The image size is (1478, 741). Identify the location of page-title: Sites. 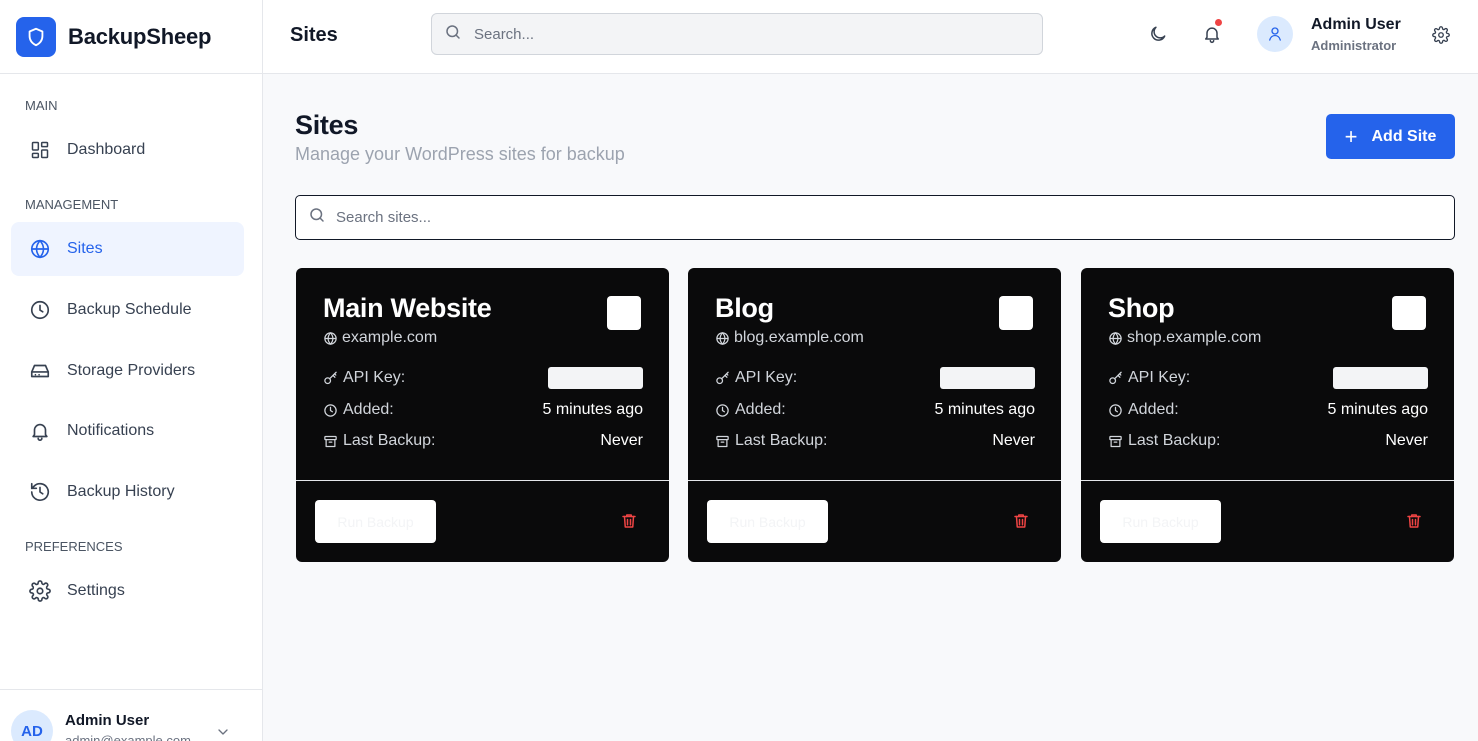
(327, 125).